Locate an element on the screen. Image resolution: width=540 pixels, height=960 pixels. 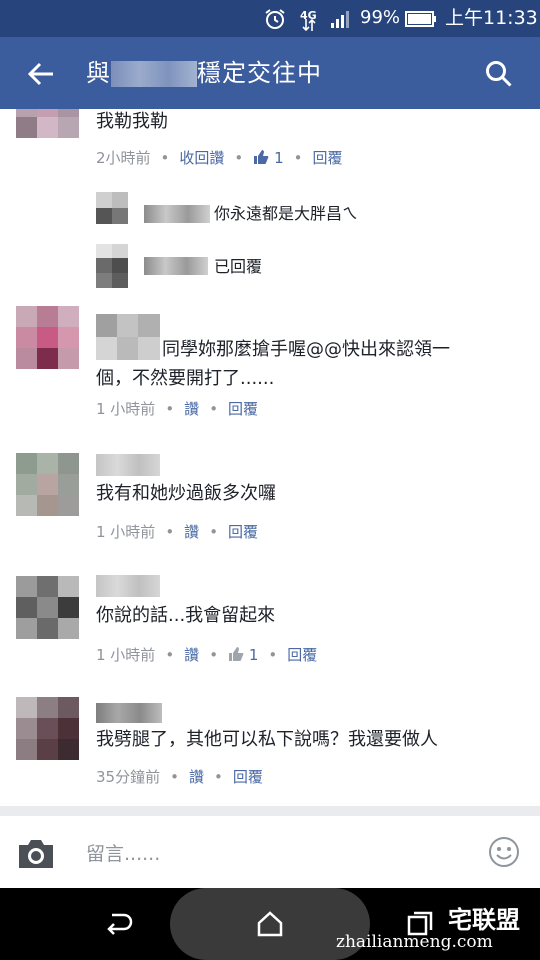
page-title: 與 穩定交往中 is located at coordinates (204, 73).